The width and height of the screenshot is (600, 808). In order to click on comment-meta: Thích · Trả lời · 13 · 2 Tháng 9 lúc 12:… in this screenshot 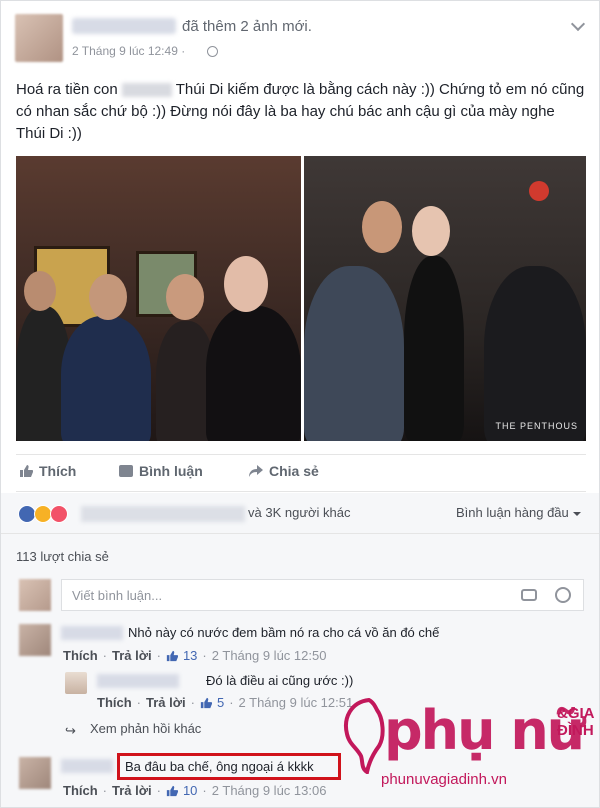, I will do `click(195, 655)`.